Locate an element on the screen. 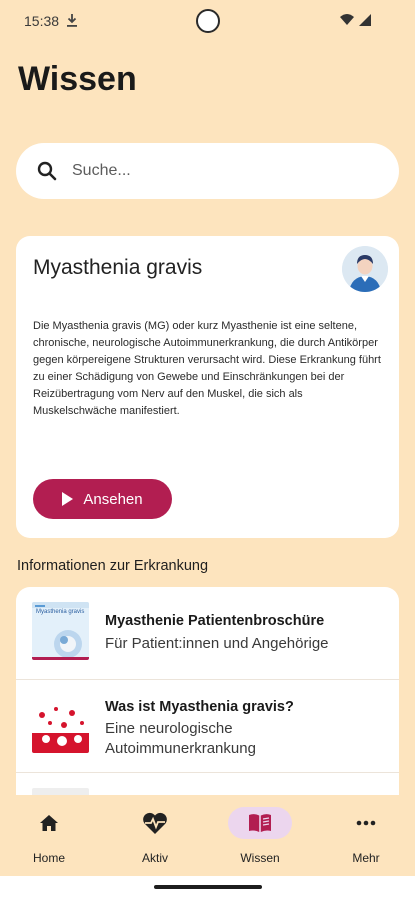 The image size is (415, 900). nav-item-wissen: Wissen is located at coordinates (260, 837).